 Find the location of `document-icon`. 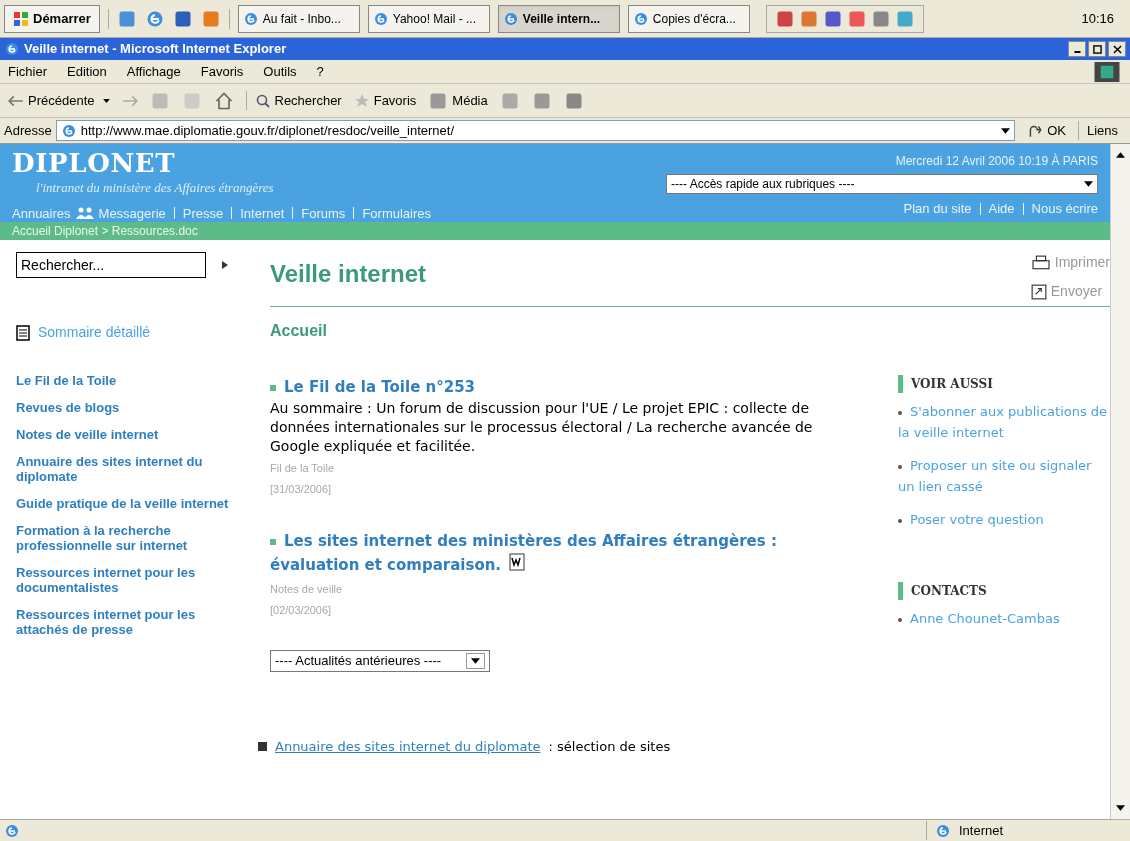

document-icon is located at coordinates (23, 332).